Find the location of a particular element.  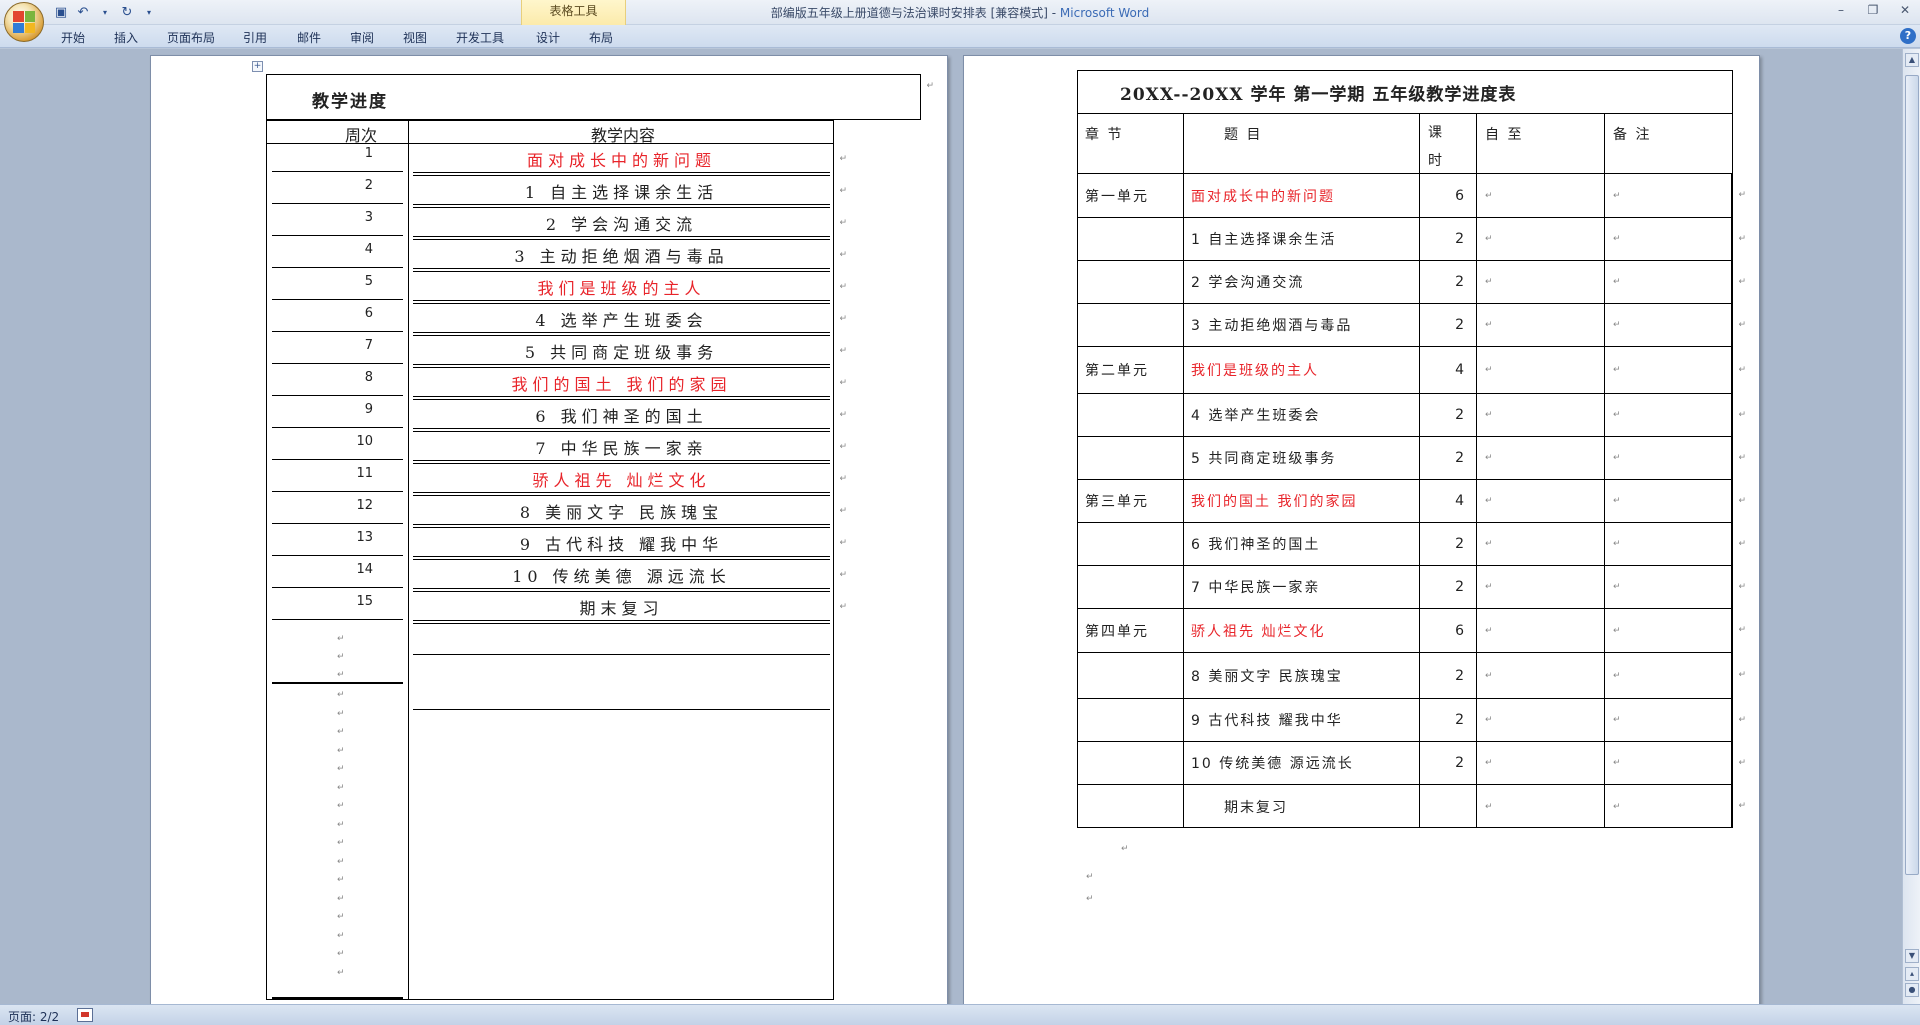

help-icon: ? is located at coordinates (1908, 36).